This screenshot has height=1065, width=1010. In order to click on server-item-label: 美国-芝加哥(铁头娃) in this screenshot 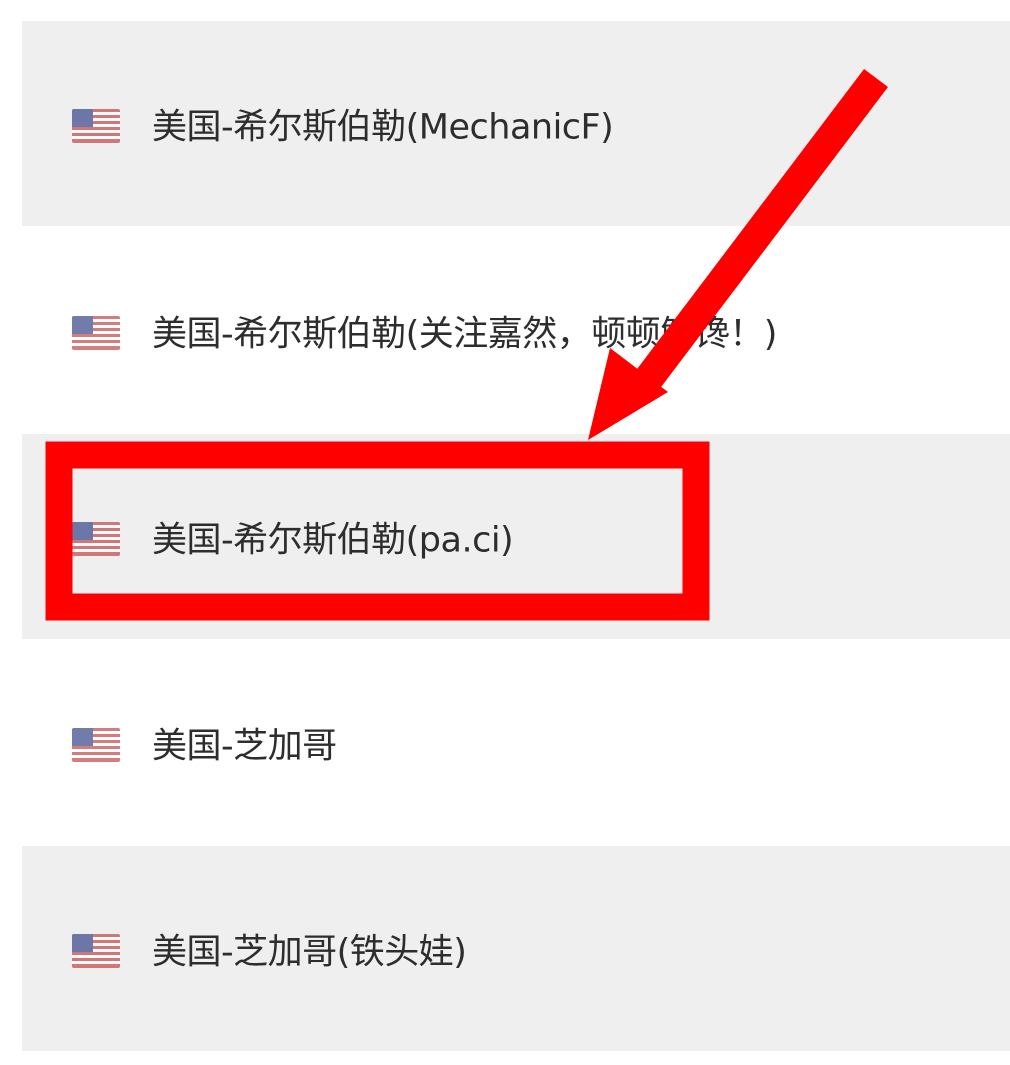, I will do `click(309, 952)`.